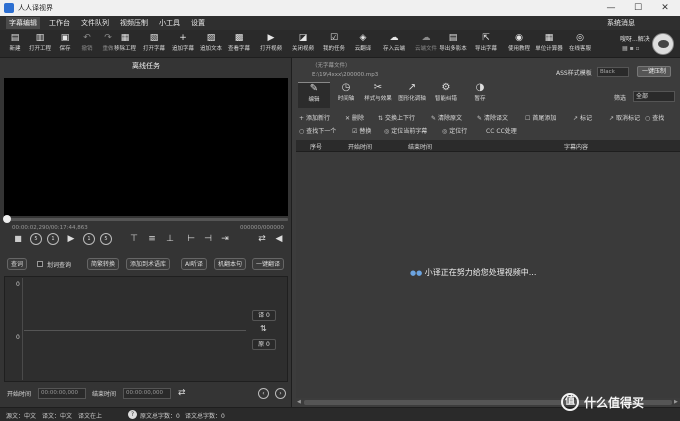  Describe the element at coordinates (17, 264) in the screenshot. I see `query-button: 查词` at that location.